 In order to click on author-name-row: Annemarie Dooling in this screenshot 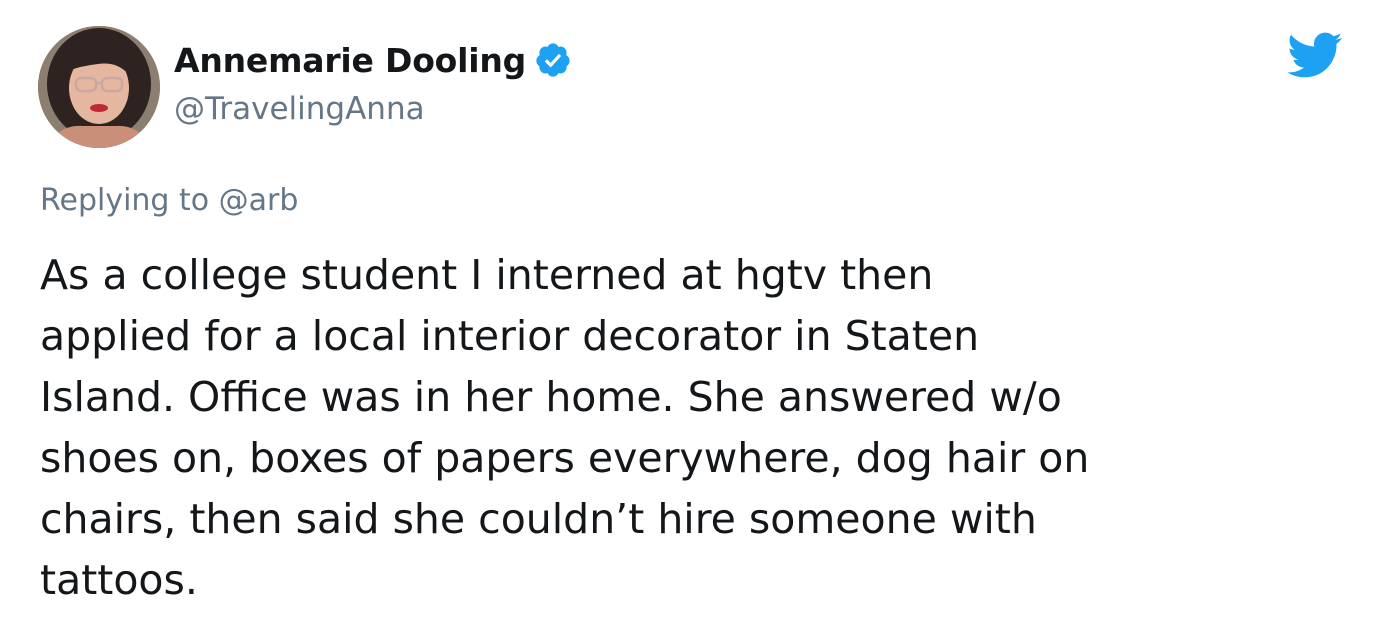, I will do `click(373, 60)`.